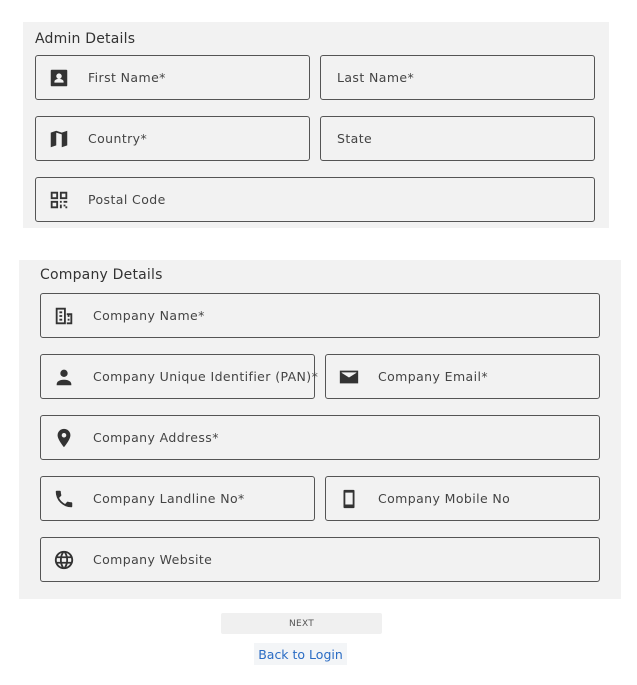  What do you see at coordinates (444, 498) in the screenshot?
I see `company-mobile-placeholder: Company Mobile No` at bounding box center [444, 498].